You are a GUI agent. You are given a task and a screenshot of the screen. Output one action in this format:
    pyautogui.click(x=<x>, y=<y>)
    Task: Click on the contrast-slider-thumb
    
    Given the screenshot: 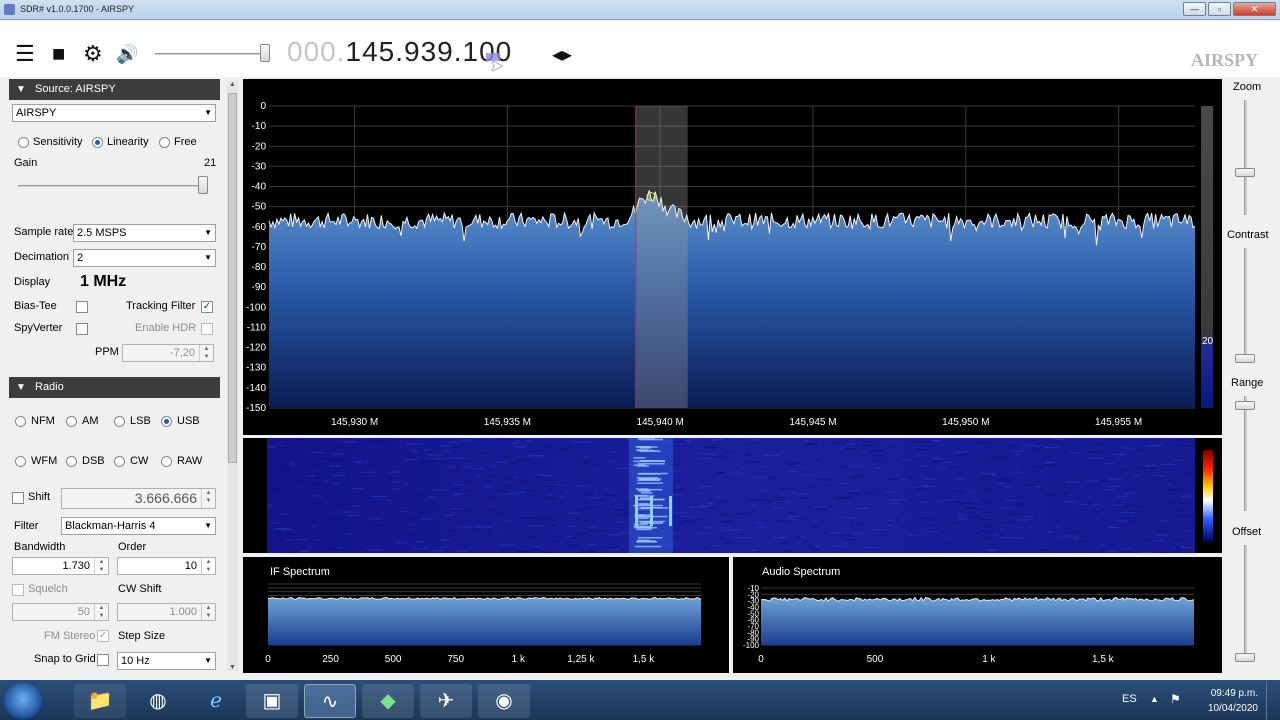 What is the action you would take?
    pyautogui.click(x=1245, y=358)
    